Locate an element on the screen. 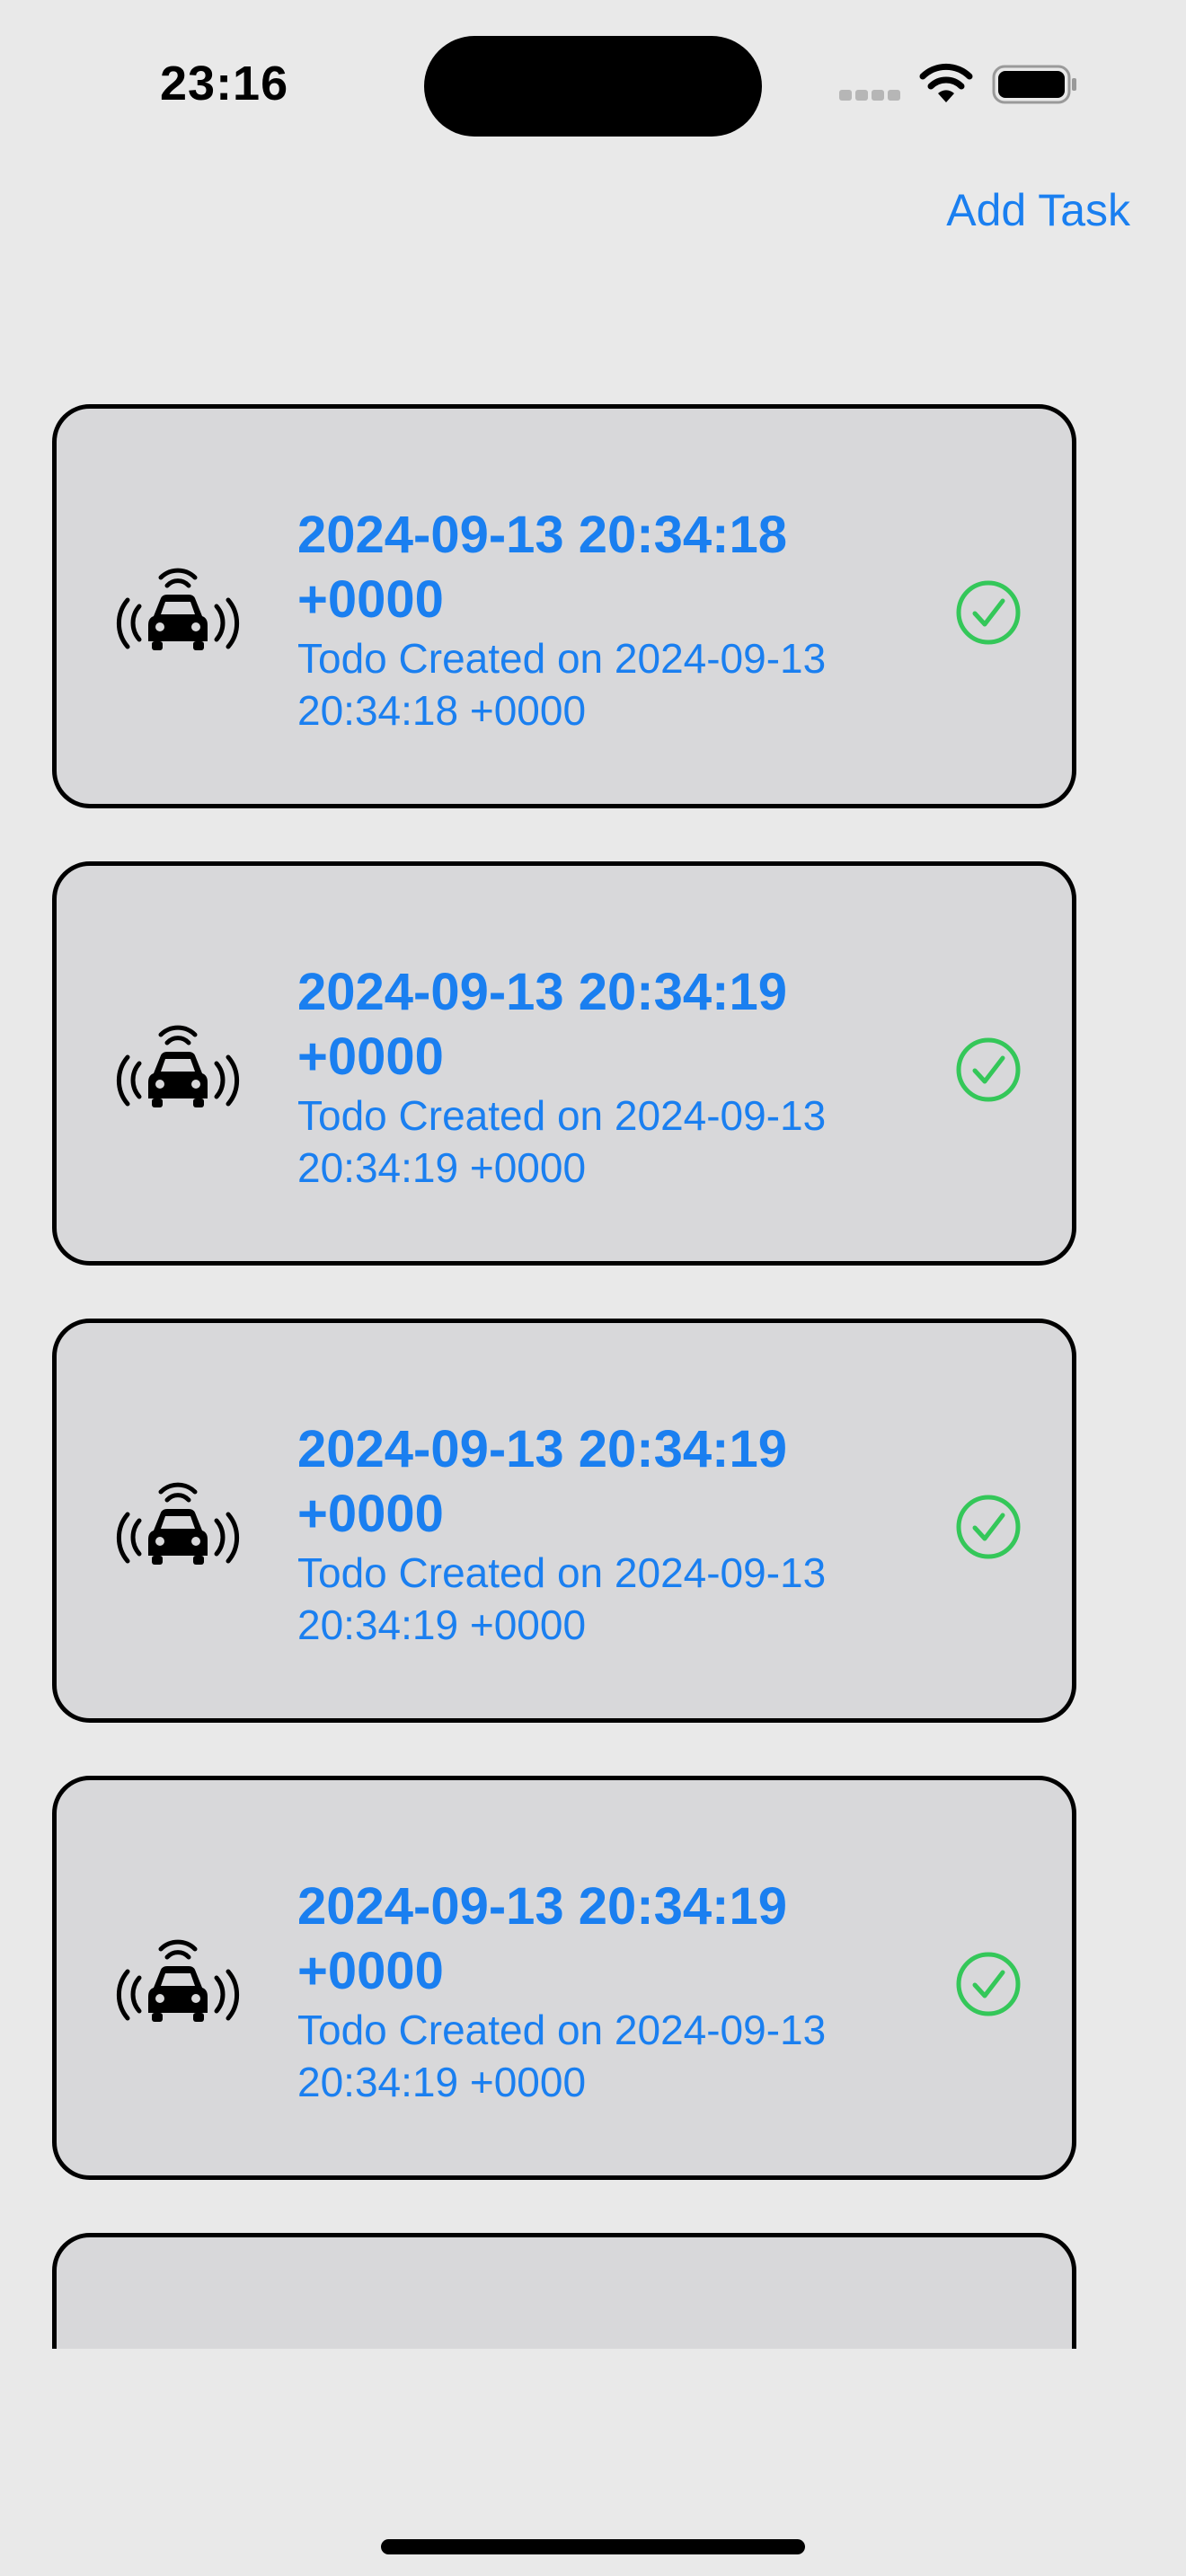 The image size is (1186, 2576). home-indicator is located at coordinates (593, 2546).